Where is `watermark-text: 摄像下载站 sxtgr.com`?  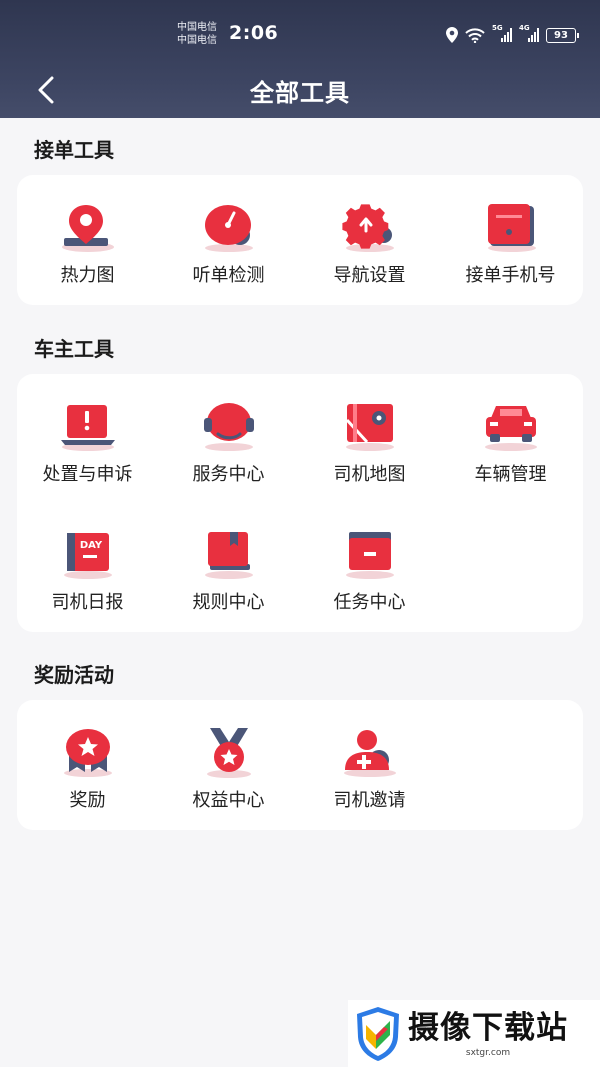
watermark-text: 摄像下载站 sxtgr.com is located at coordinates (488, 1034).